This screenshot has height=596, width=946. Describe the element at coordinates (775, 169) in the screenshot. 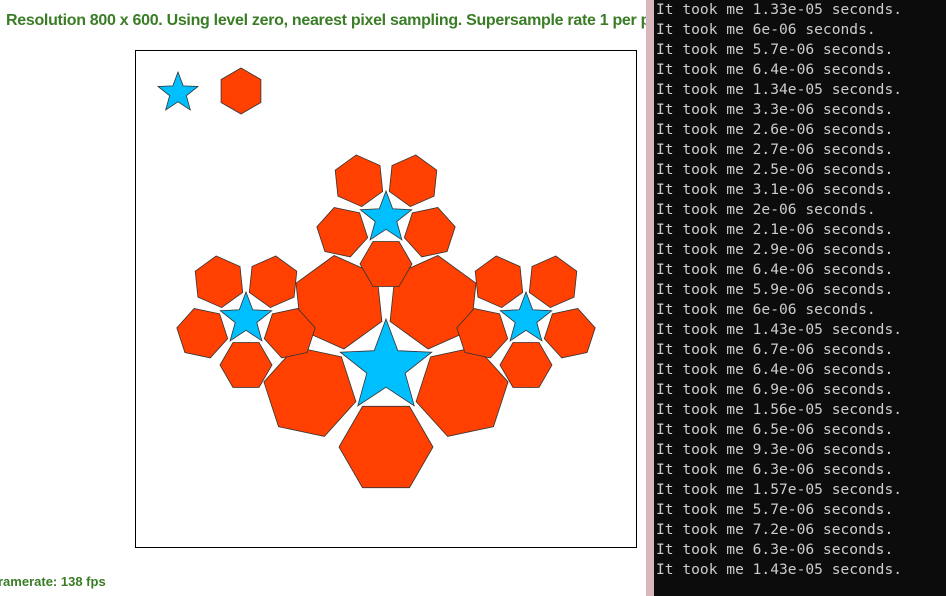

I see `console-line: It took me 2.5e-06 seconds.` at that location.